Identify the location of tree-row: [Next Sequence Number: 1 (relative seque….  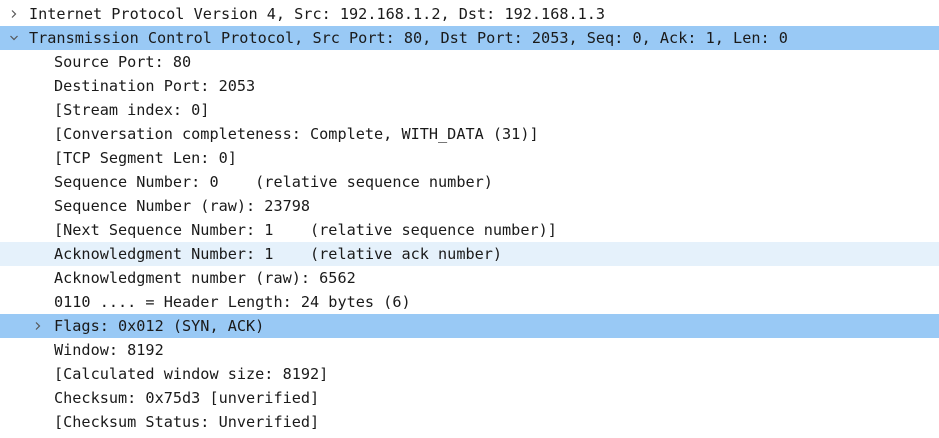
(469, 230).